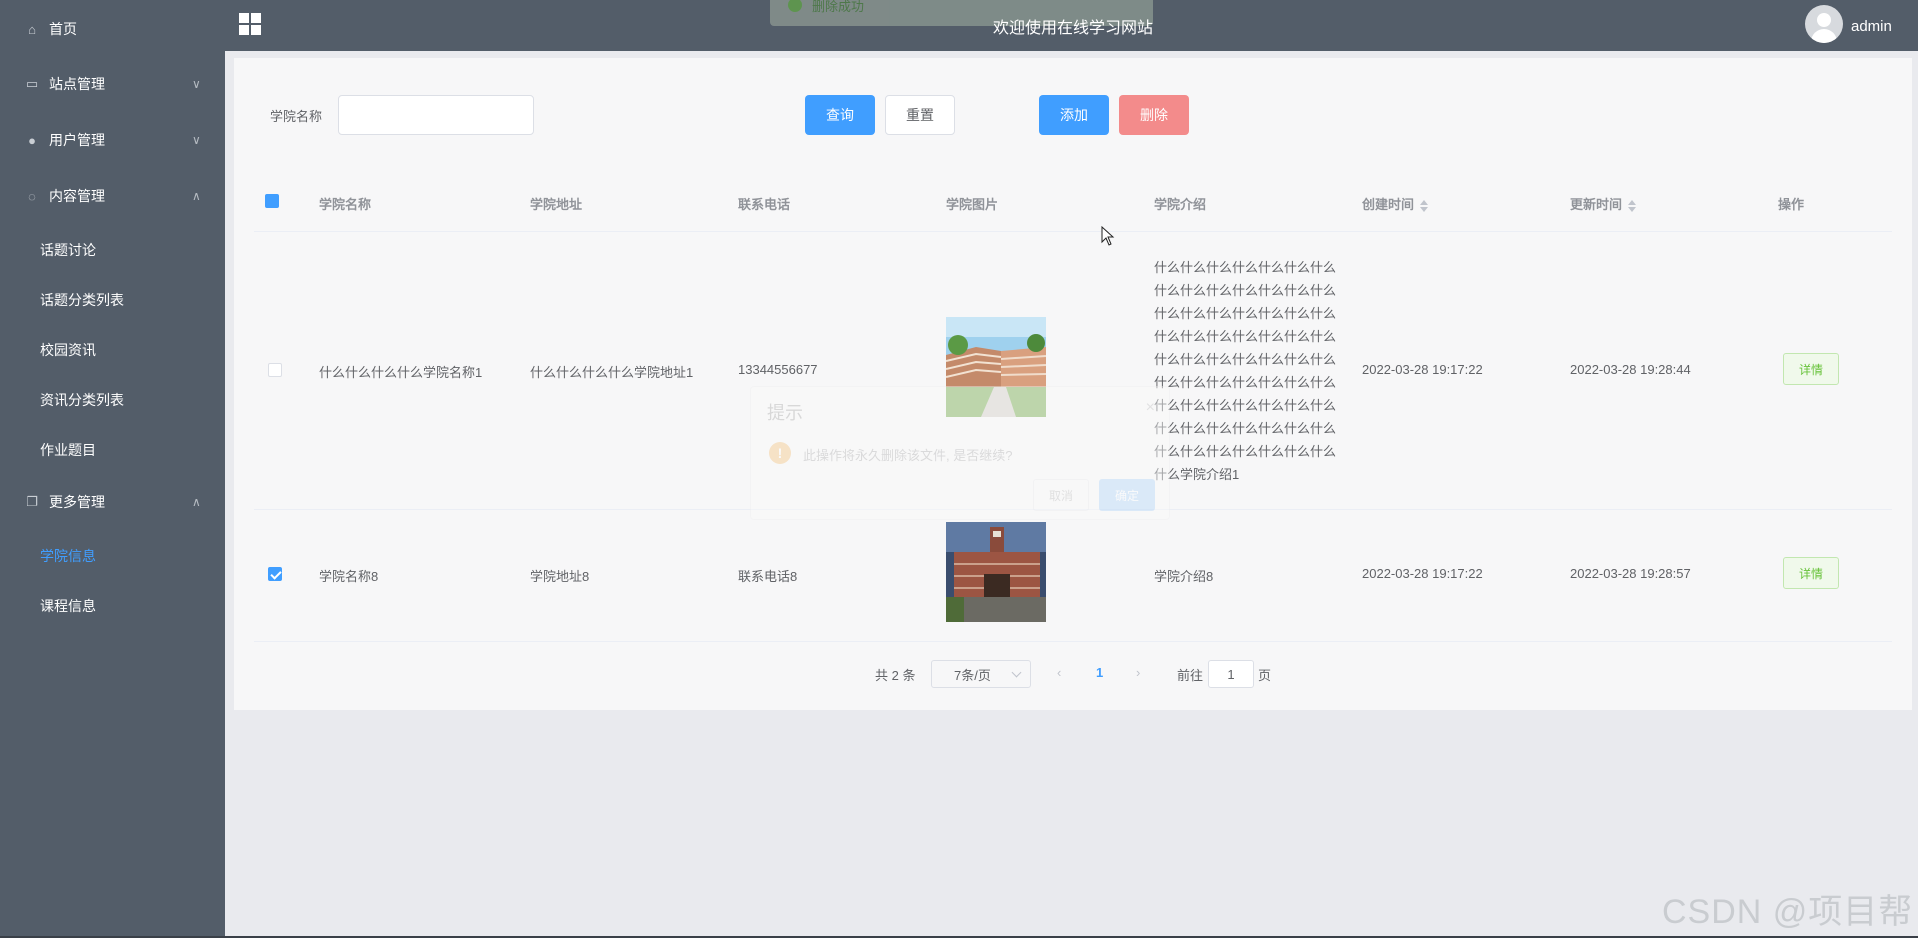 This screenshot has width=1918, height=938. I want to click on top-header: 删除成功 欢迎使用在线学习网站 admin, so click(1071, 25).